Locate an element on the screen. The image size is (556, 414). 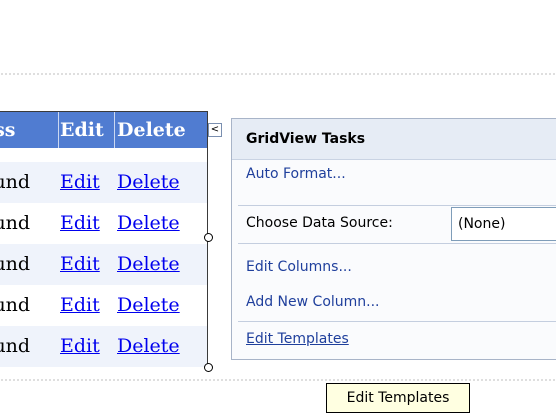
gridview-header-row: ess Edit Delete is located at coordinates (103, 130).